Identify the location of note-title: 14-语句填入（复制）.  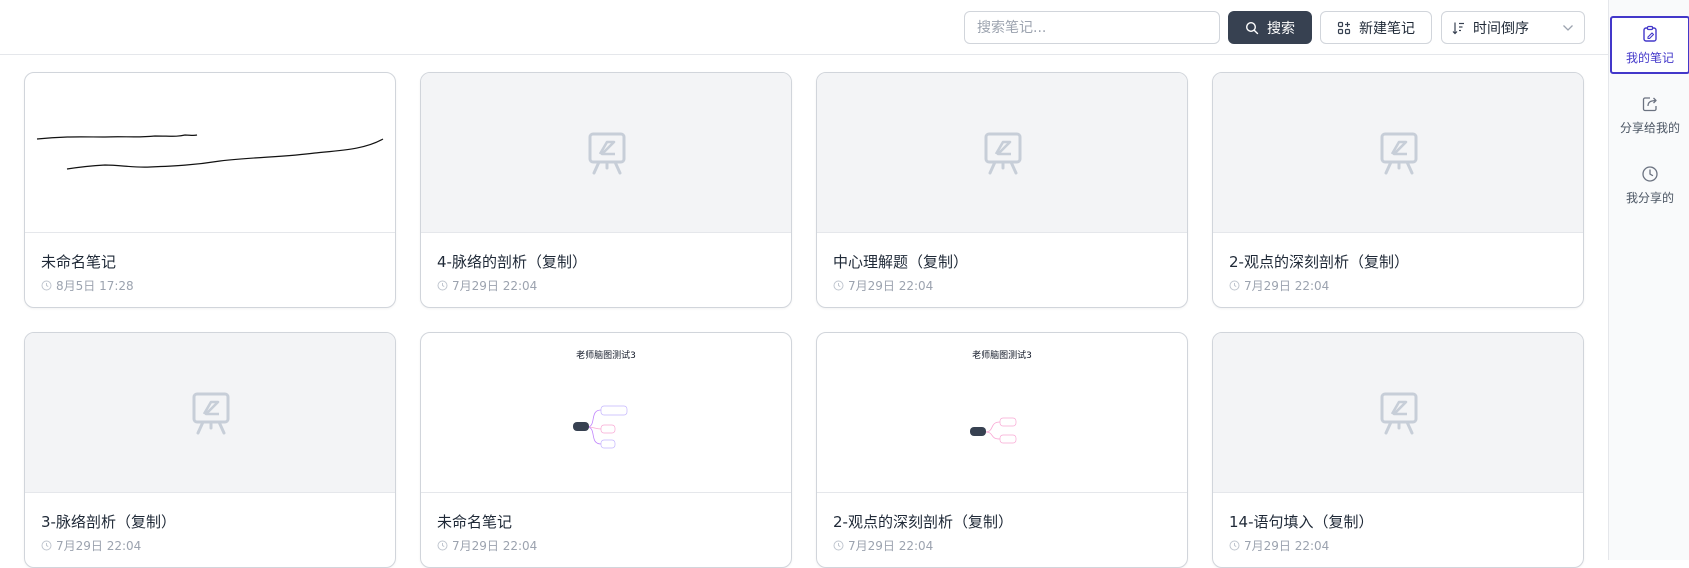
(1301, 522).